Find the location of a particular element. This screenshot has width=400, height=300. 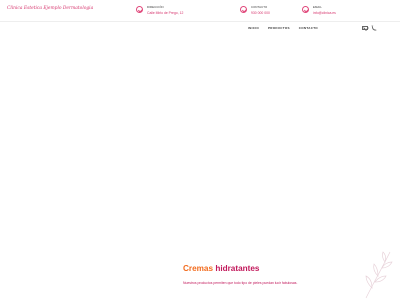

info-value: Calle Mirlo de Prego, 12 is located at coordinates (165, 12).